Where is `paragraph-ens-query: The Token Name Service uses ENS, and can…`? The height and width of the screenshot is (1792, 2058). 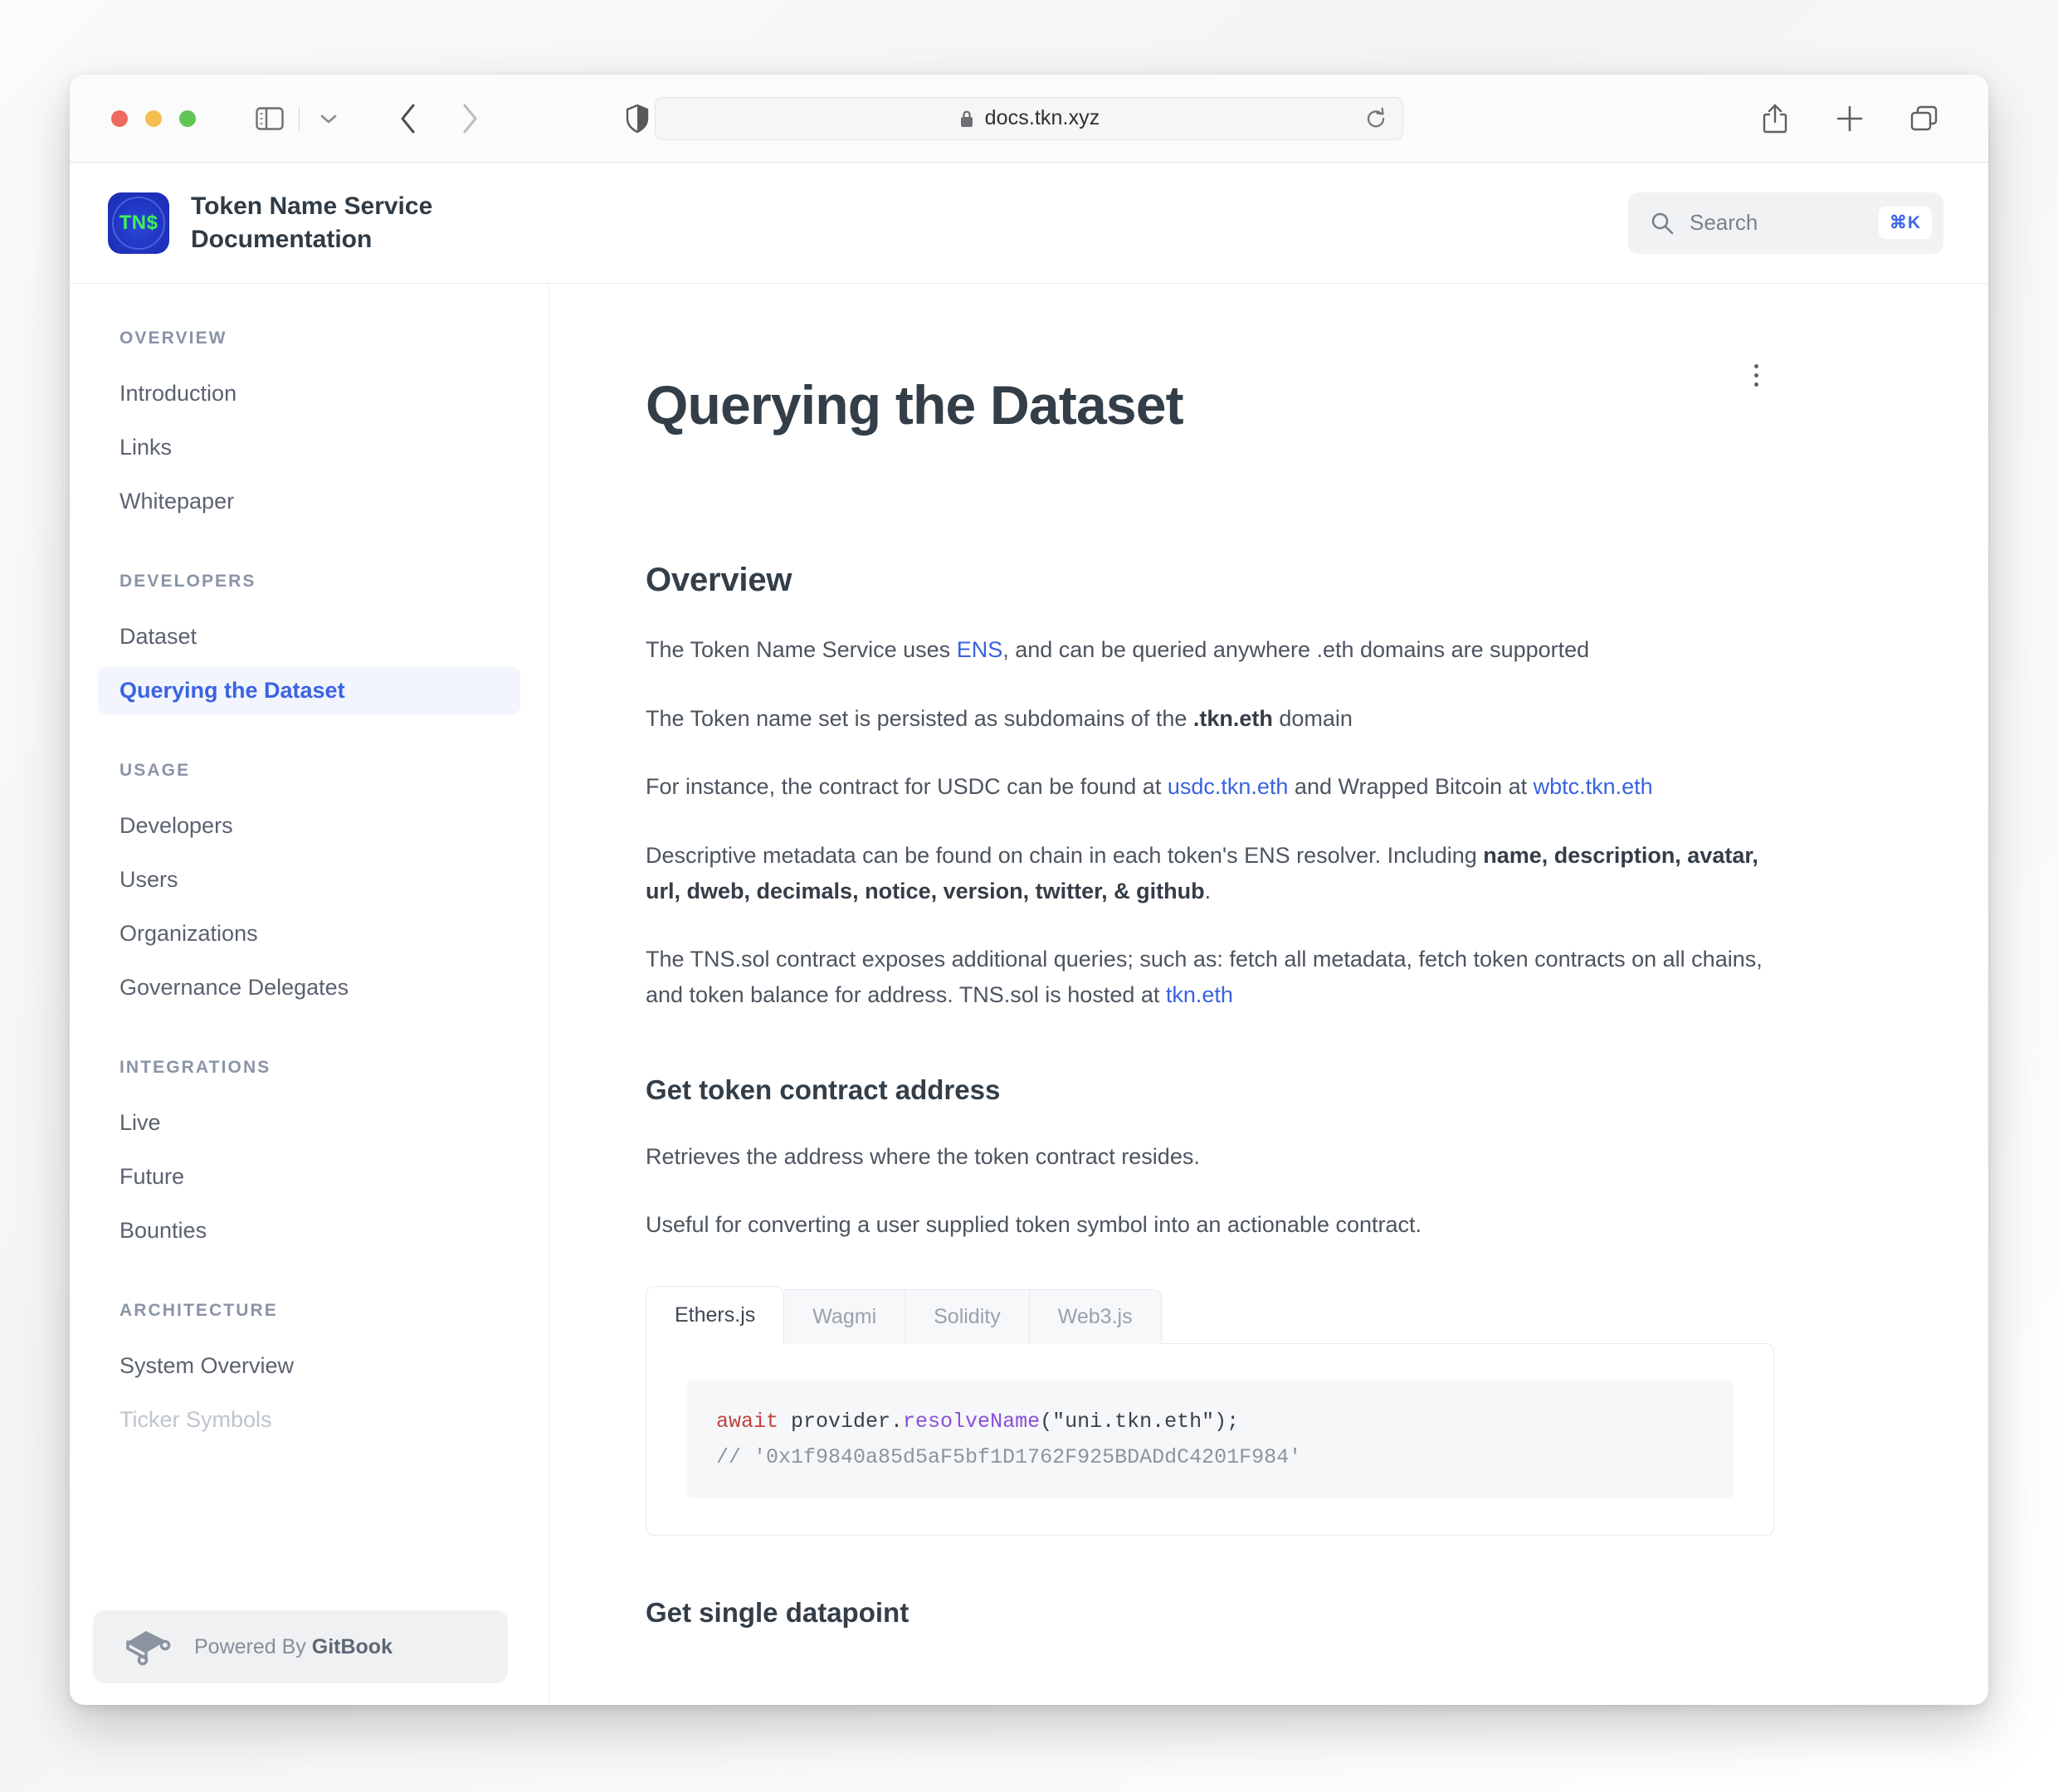 paragraph-ens-query: The Token Name Service uses ENS, and can… is located at coordinates (1210, 650).